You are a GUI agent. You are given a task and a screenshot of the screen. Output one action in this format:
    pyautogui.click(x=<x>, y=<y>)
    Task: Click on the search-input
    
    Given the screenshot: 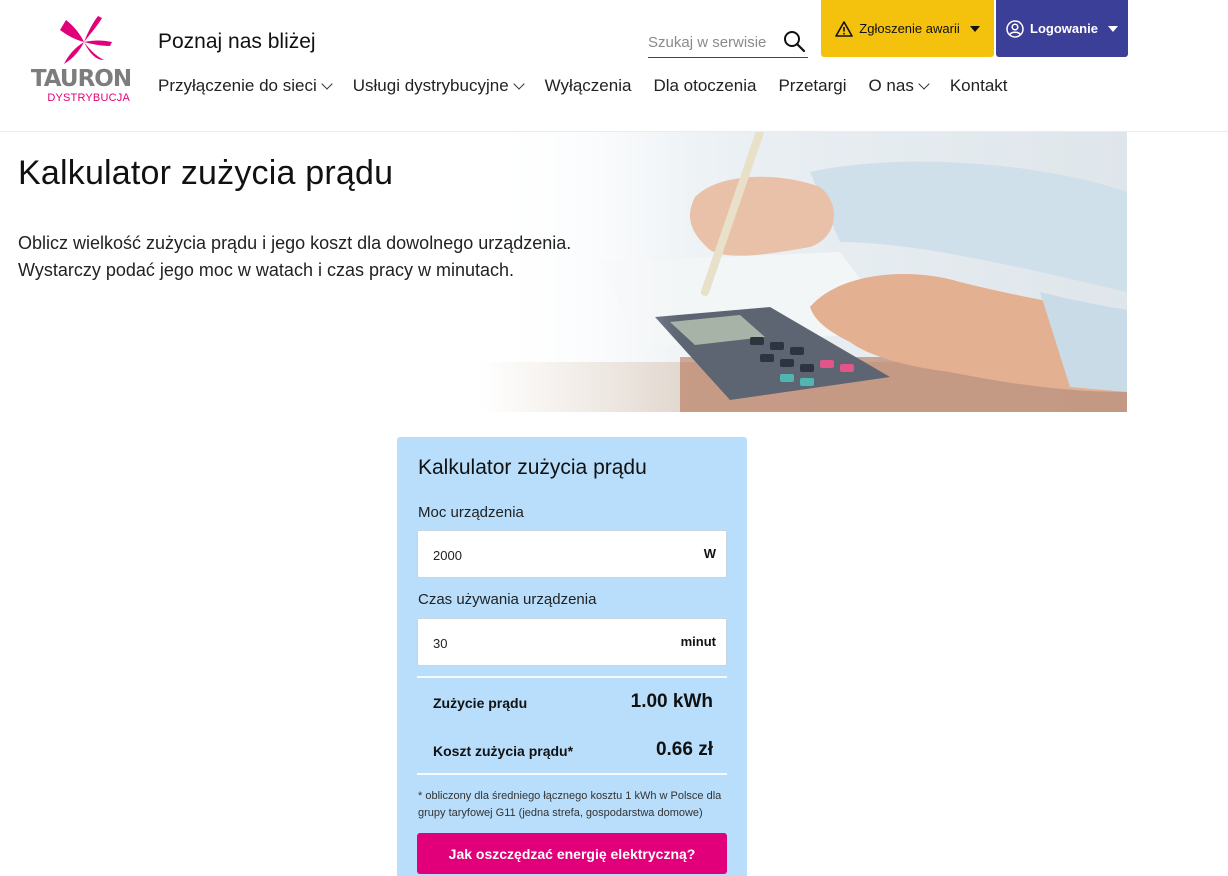 What is the action you would take?
    pyautogui.click(x=710, y=42)
    